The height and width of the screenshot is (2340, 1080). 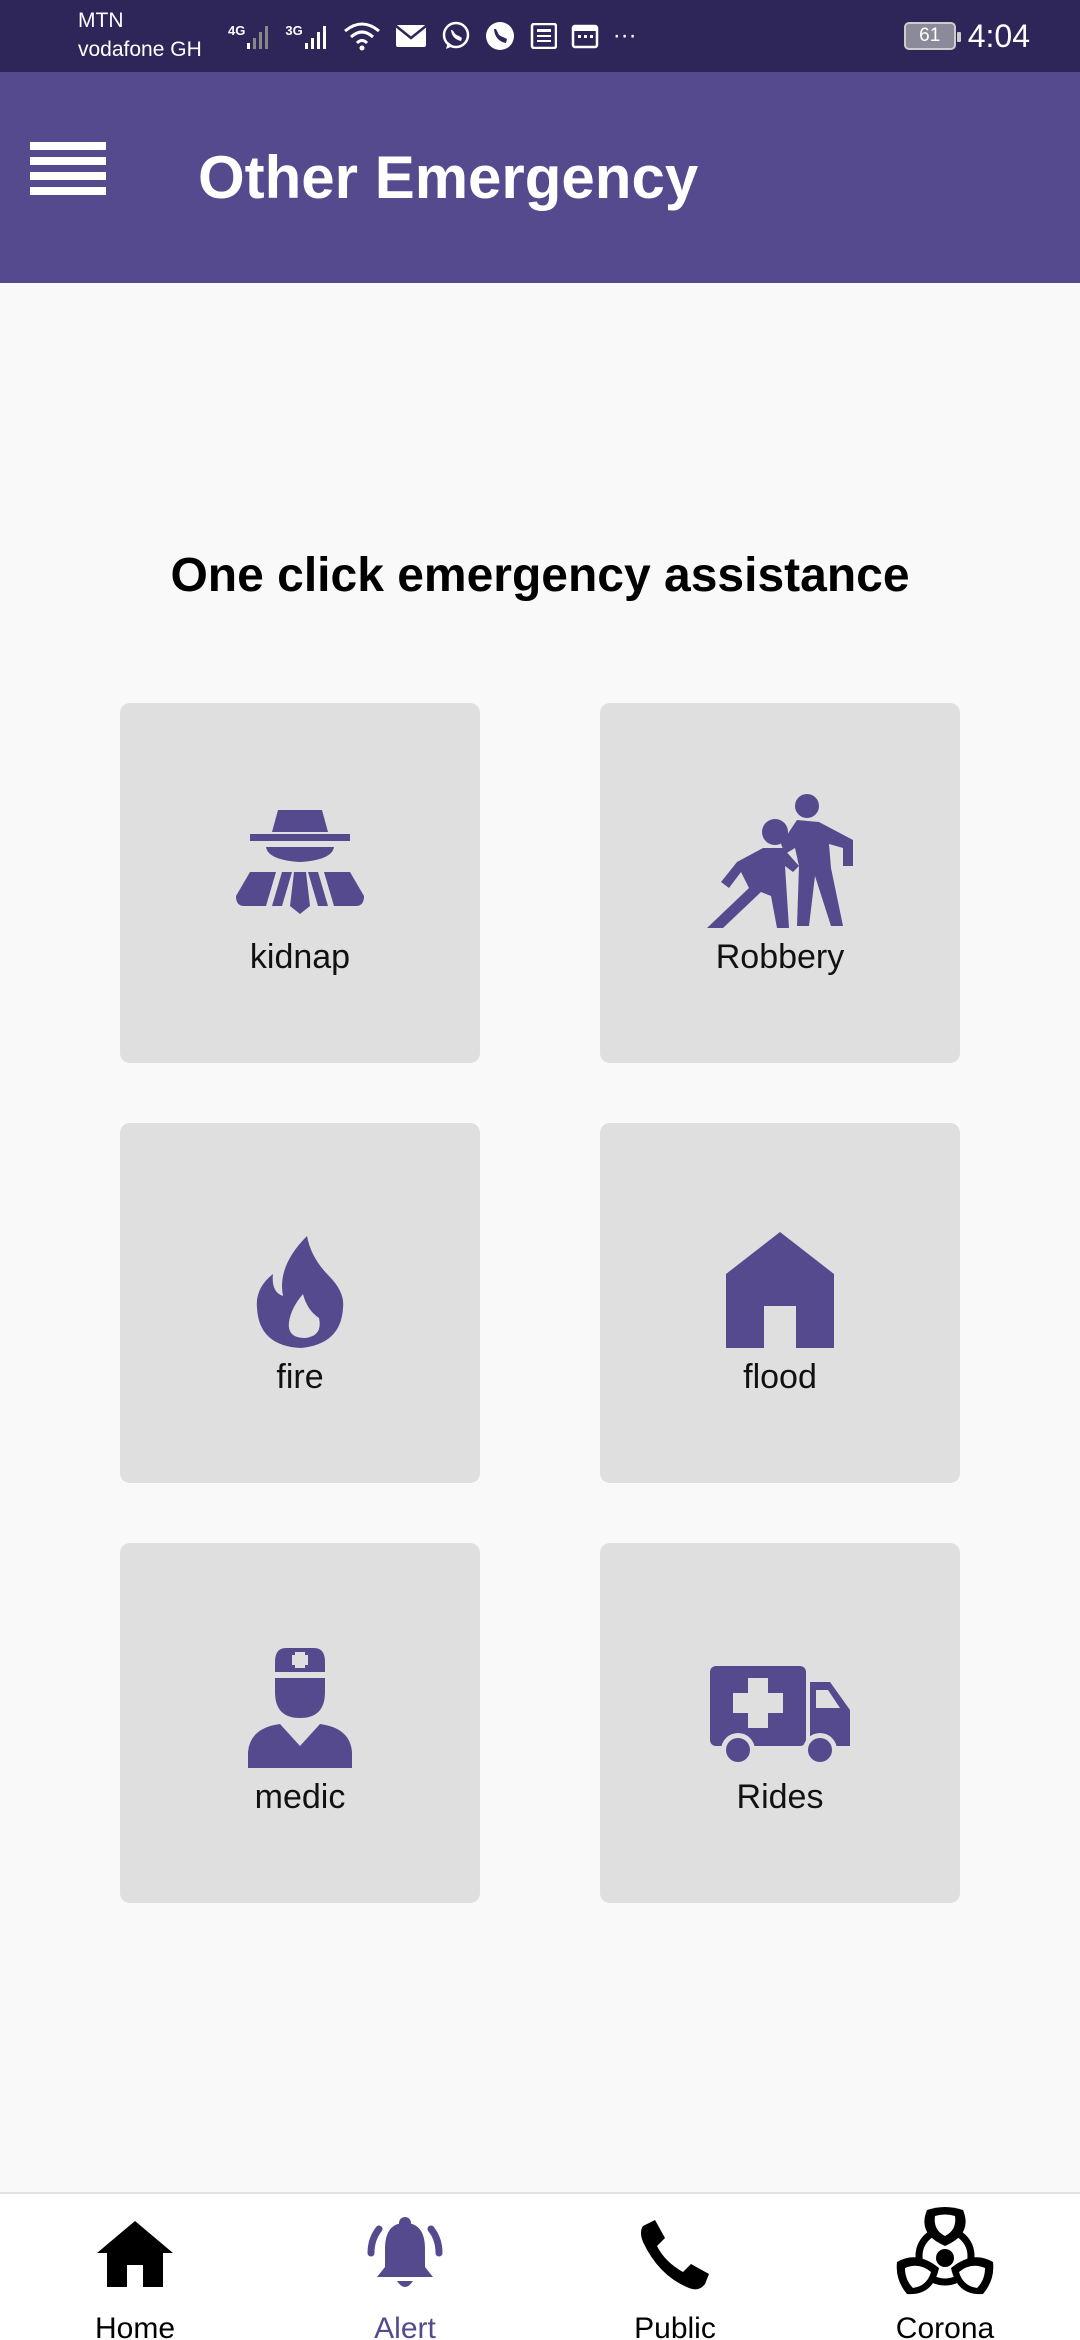 I want to click on tile-kidnap: kidnap, so click(x=300, y=883).